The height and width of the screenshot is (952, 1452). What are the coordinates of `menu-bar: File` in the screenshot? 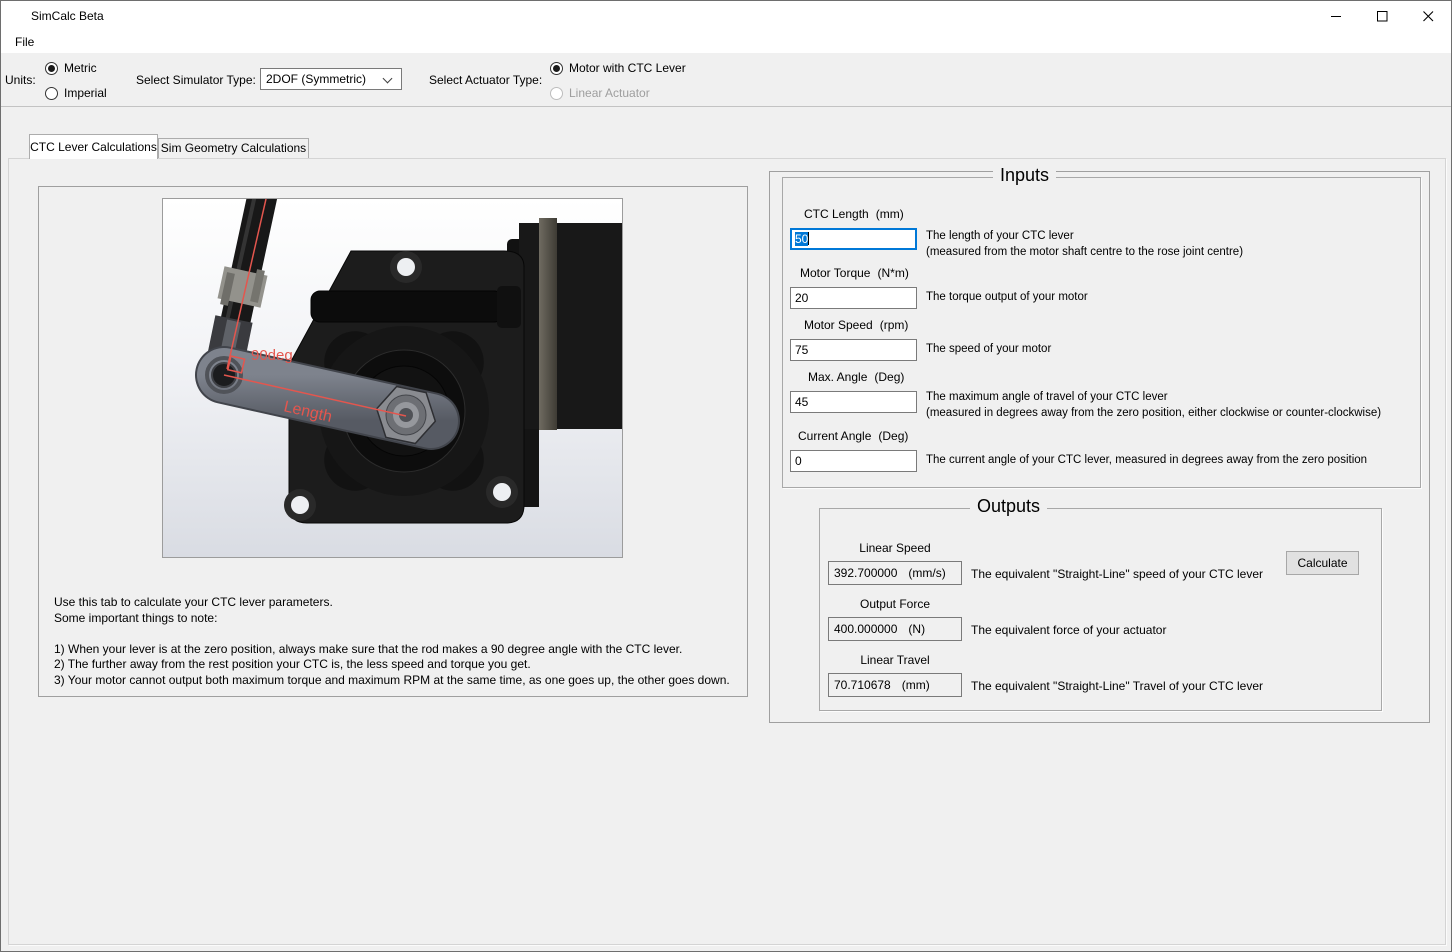 It's located at (726, 42).